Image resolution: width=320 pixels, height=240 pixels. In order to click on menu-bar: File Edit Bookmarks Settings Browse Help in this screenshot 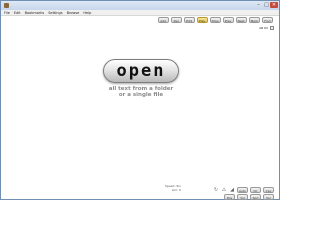, I will do `click(140, 13)`.